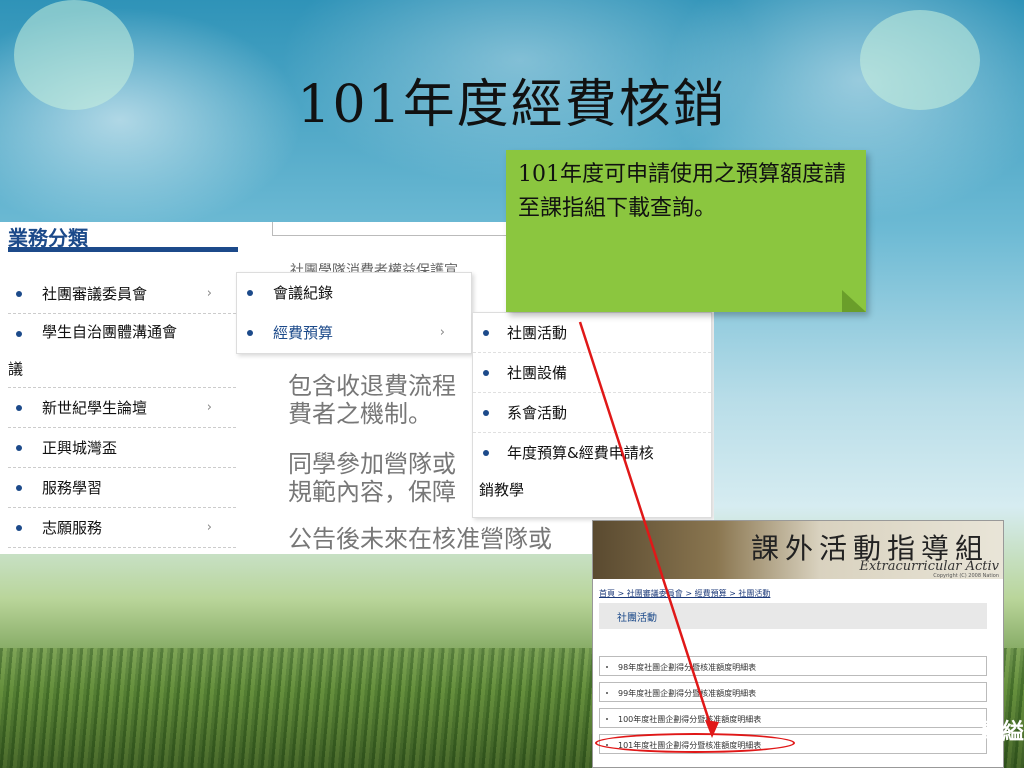 This screenshot has width=1024, height=768. Describe the element at coordinates (592, 373) in the screenshot. I see `budget-item-club-equipment: 社團設備` at that location.